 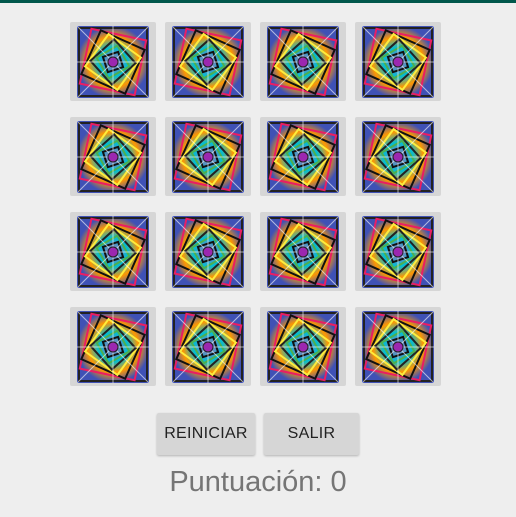 What do you see at coordinates (206, 434) in the screenshot?
I see `restart-button: REINICIAR` at bounding box center [206, 434].